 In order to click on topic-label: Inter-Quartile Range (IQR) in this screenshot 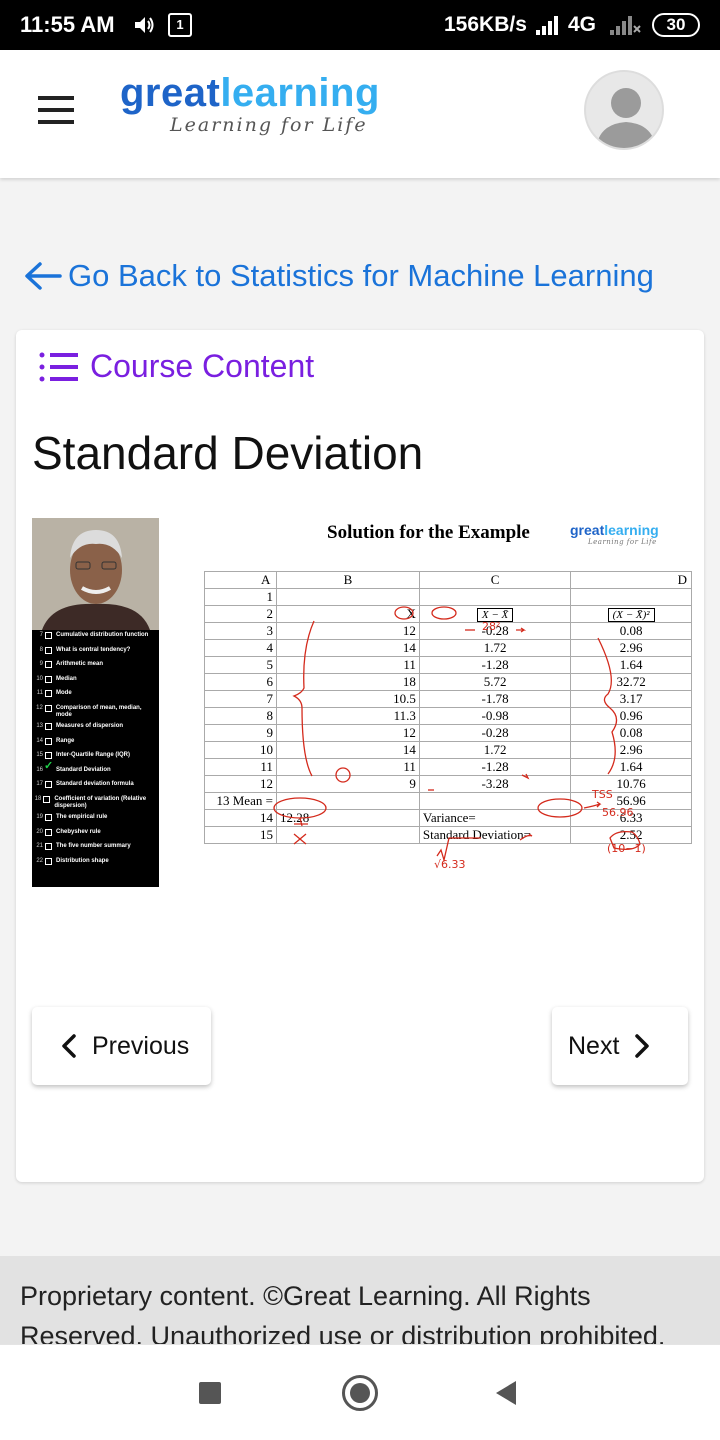, I will do `click(93, 755)`.